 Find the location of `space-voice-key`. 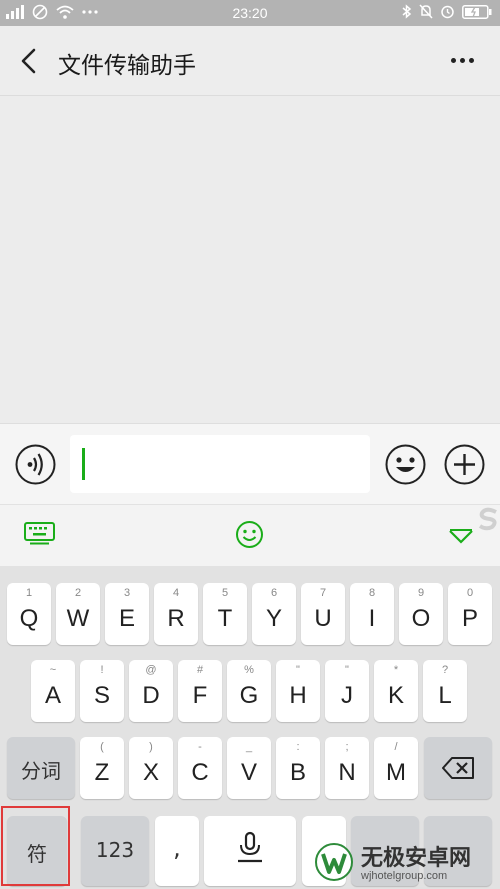

space-voice-key is located at coordinates (250, 851).